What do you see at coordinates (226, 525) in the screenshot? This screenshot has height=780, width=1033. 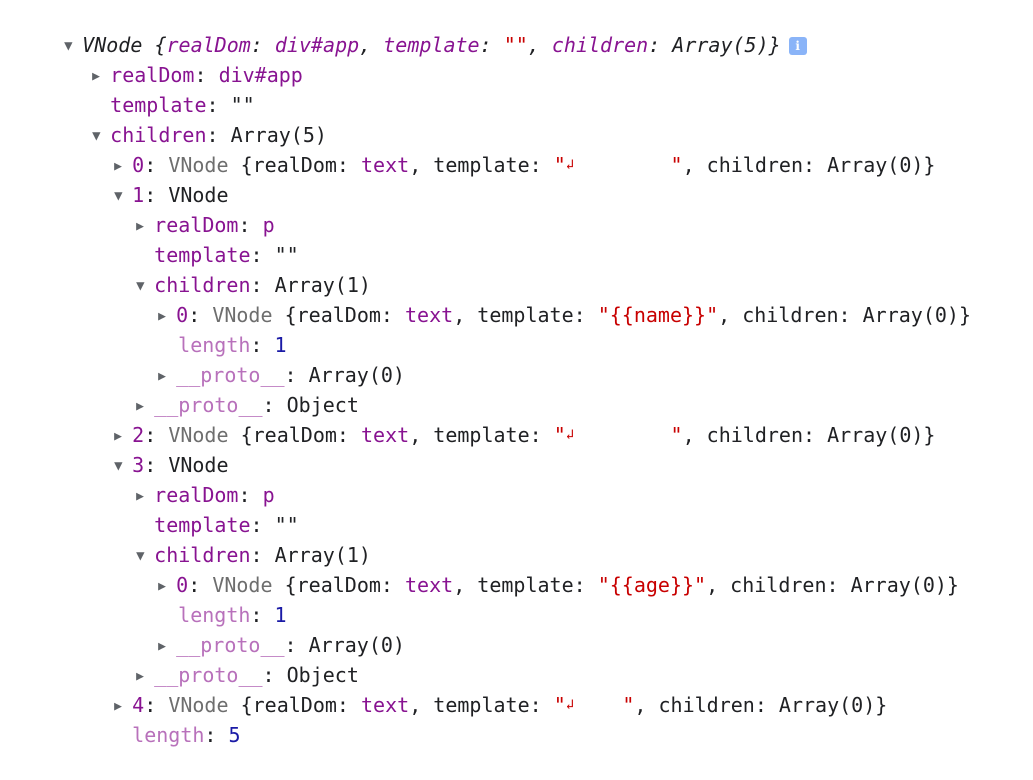 I see `item-3-prop-template: template: ""` at bounding box center [226, 525].